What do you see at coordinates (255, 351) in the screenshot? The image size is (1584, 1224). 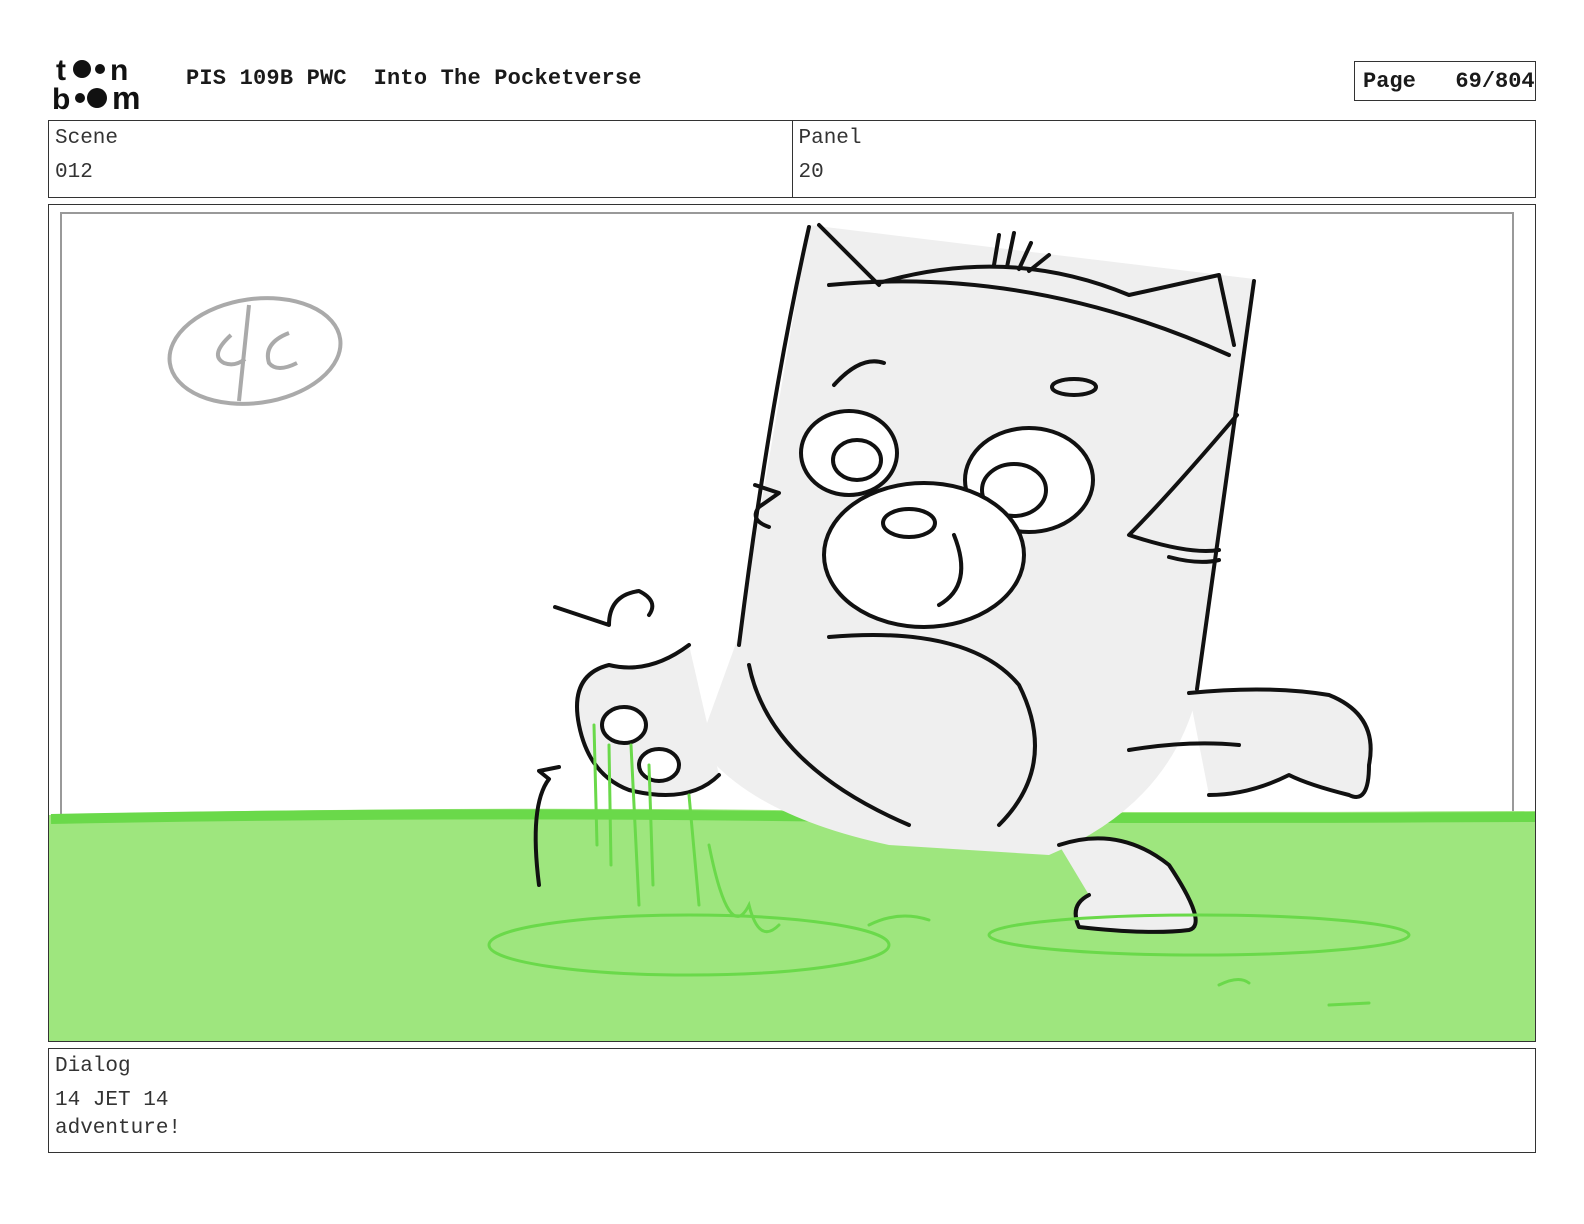 I see `cc-mark` at bounding box center [255, 351].